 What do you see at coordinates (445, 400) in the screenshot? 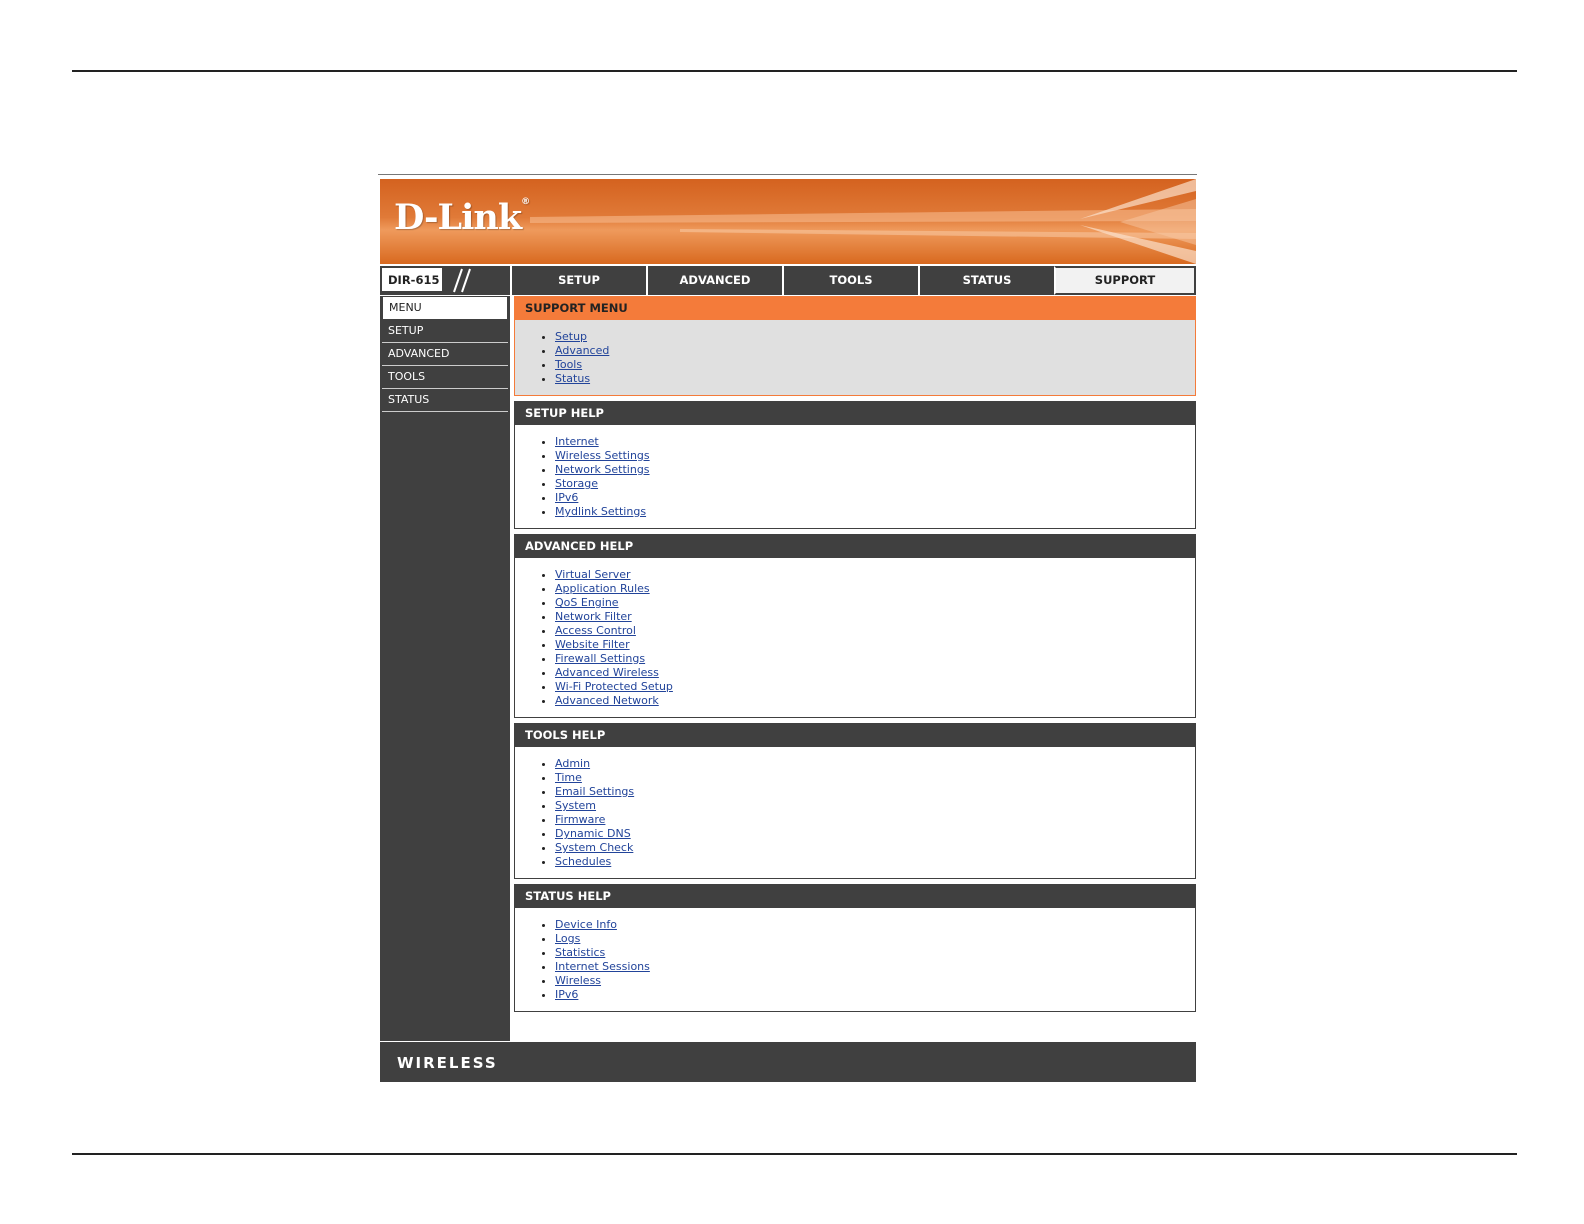
I see `sidebar-item-status: STATUS` at bounding box center [445, 400].